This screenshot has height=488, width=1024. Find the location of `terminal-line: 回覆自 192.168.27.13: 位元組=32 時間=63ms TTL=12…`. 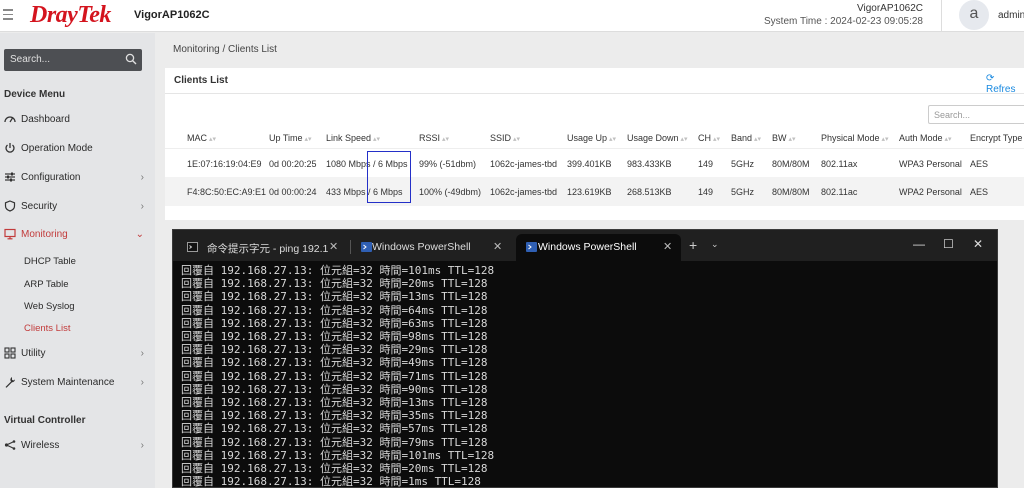

terminal-line: 回覆自 192.168.27.13: 位元組=32 時間=63ms TTL=12… is located at coordinates (334, 323).